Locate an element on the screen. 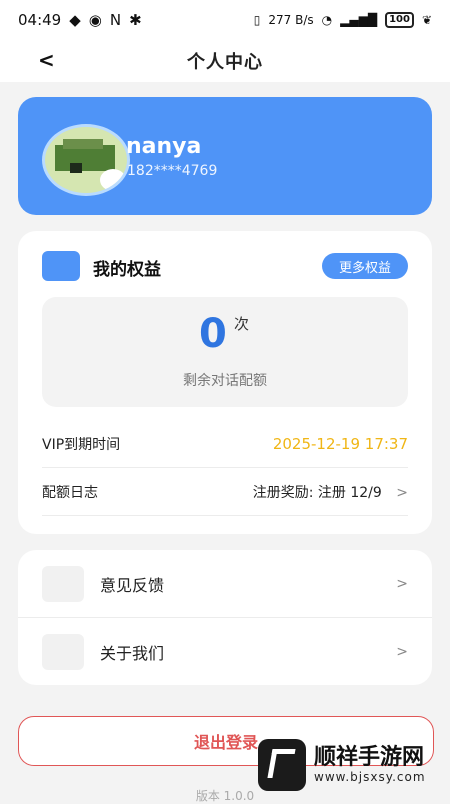 The width and height of the screenshot is (450, 804). top-nav: < 个人中心 is located at coordinates (225, 61).